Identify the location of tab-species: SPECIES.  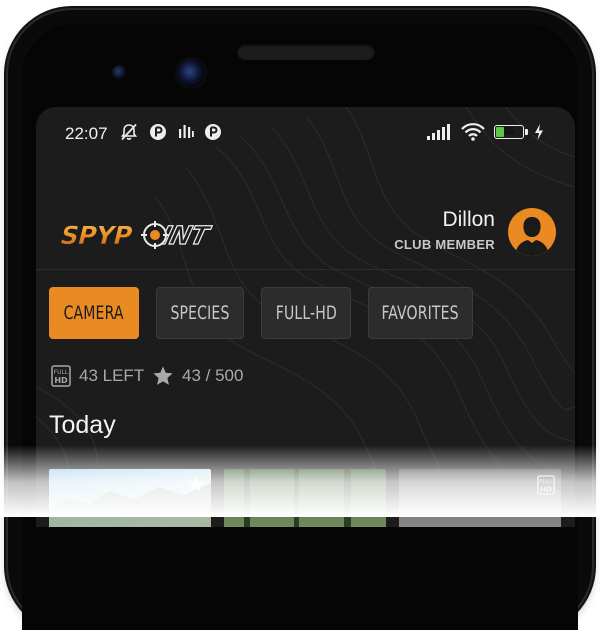
(200, 313).